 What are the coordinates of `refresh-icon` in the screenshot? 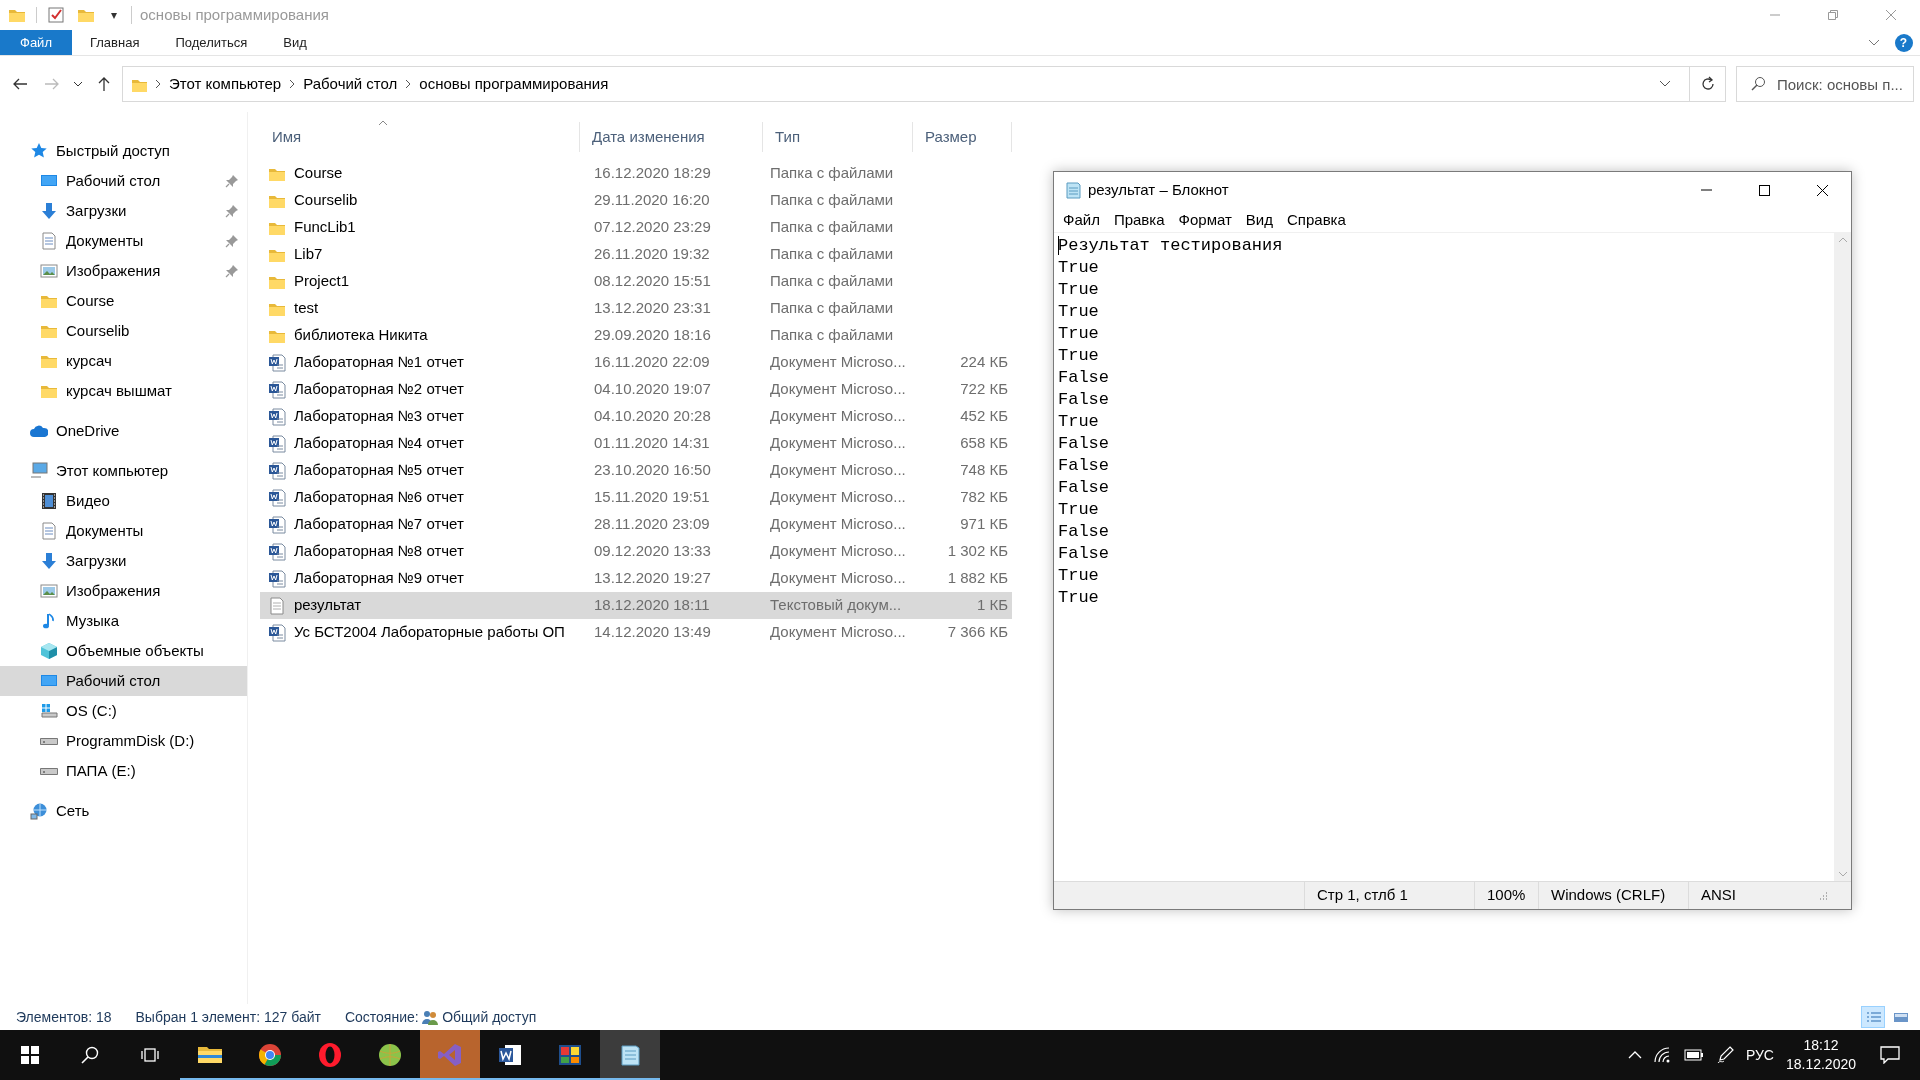 It's located at (1707, 84).